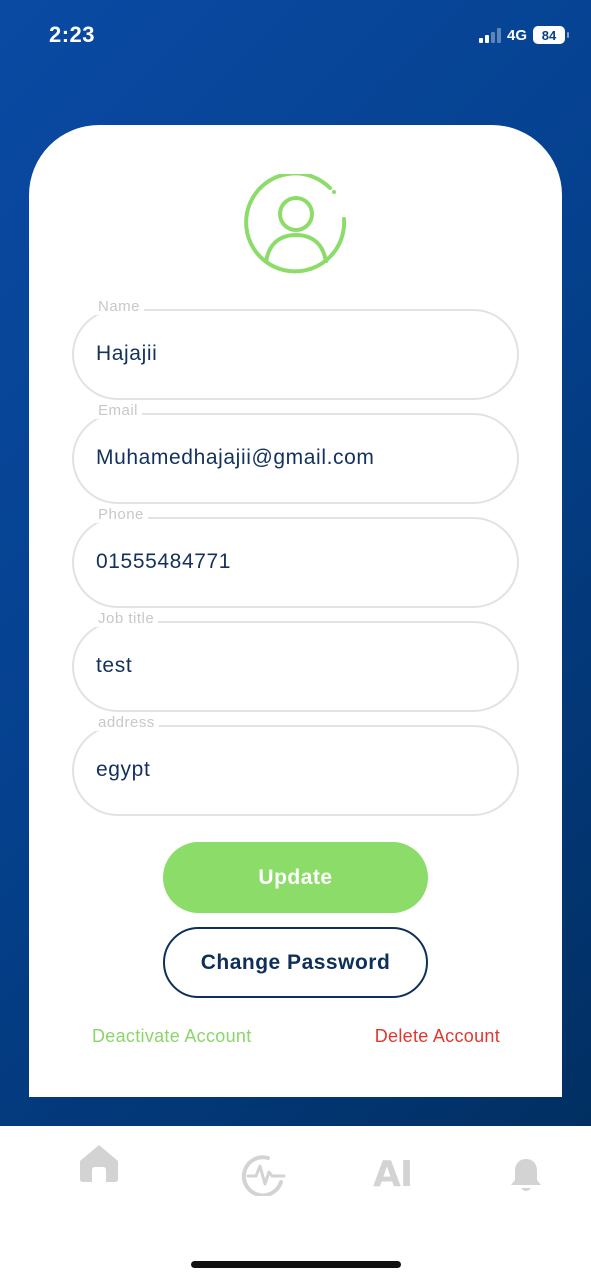  What do you see at coordinates (126, 618) in the screenshot?
I see `job-title-label: Job title` at bounding box center [126, 618].